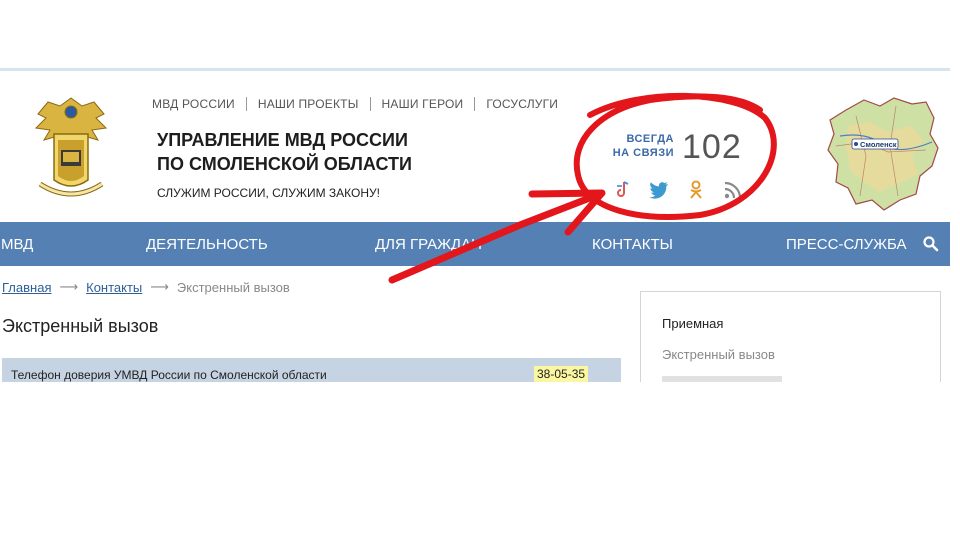 The width and height of the screenshot is (960, 540). I want to click on nav-item-activity: Деятельность, so click(207, 244).